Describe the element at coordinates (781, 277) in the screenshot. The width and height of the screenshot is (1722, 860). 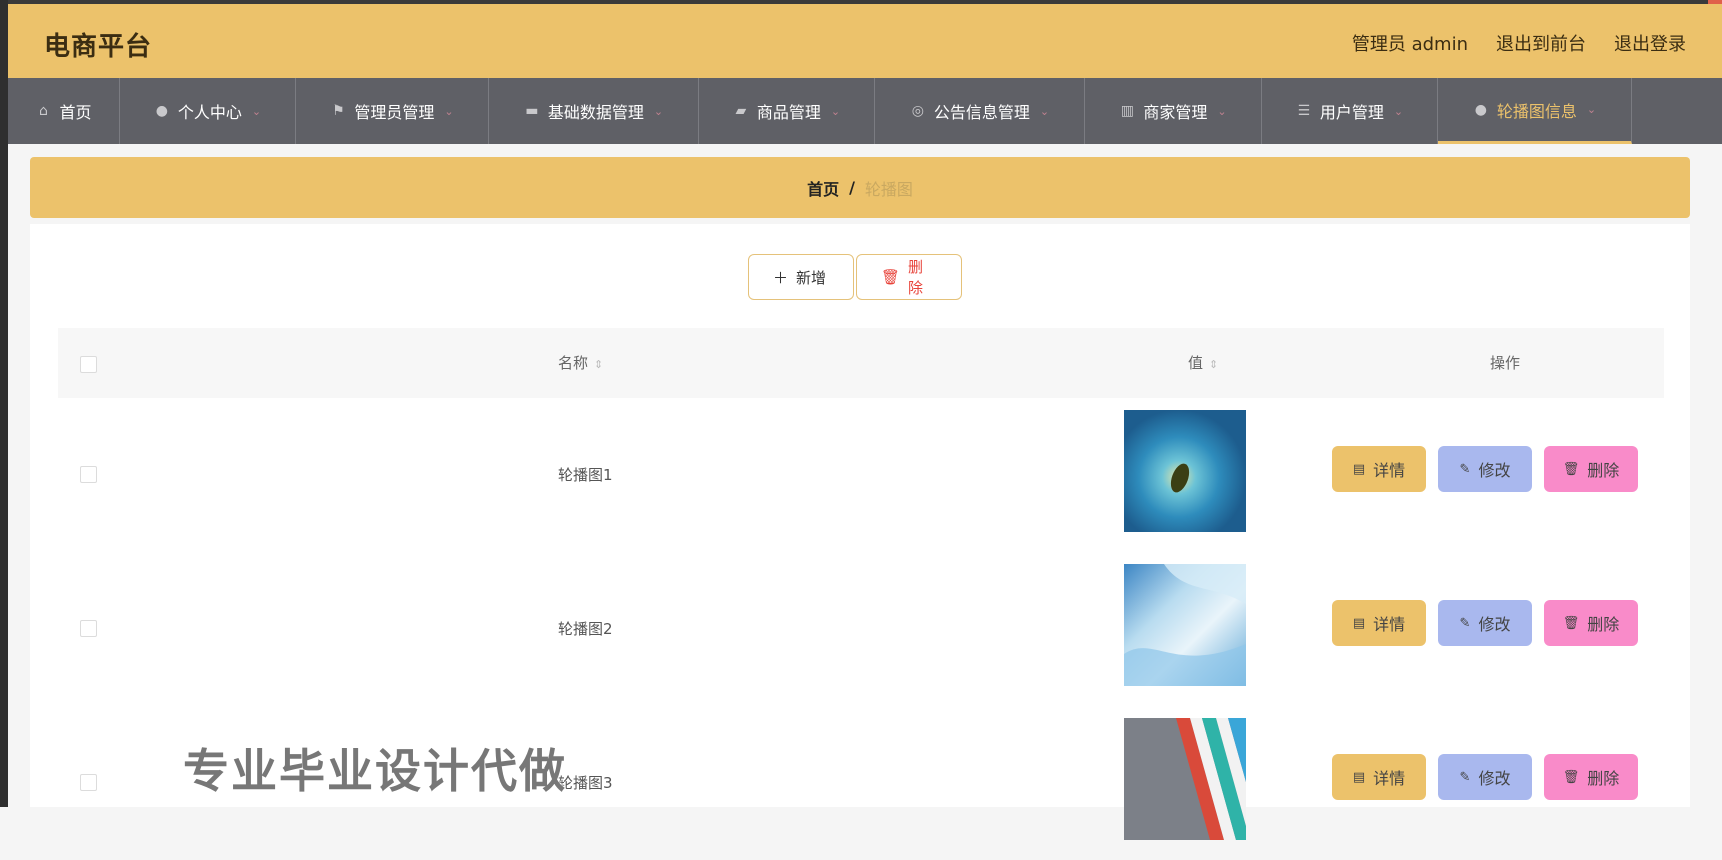
I see `plus-icon: ＋` at that location.